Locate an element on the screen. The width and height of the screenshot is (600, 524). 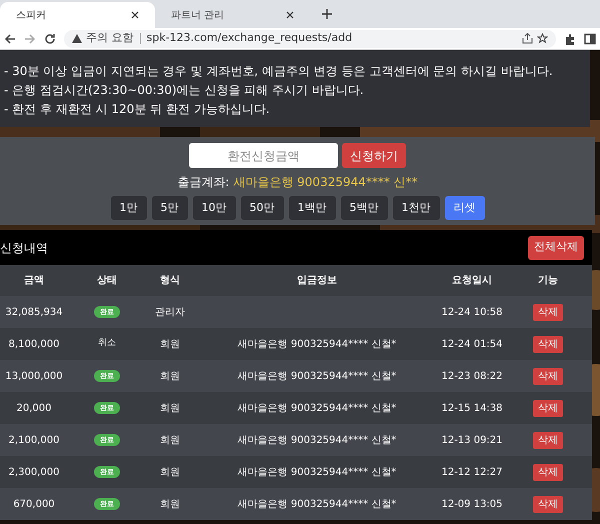
column-header: 입금정보 is located at coordinates (317, 281).